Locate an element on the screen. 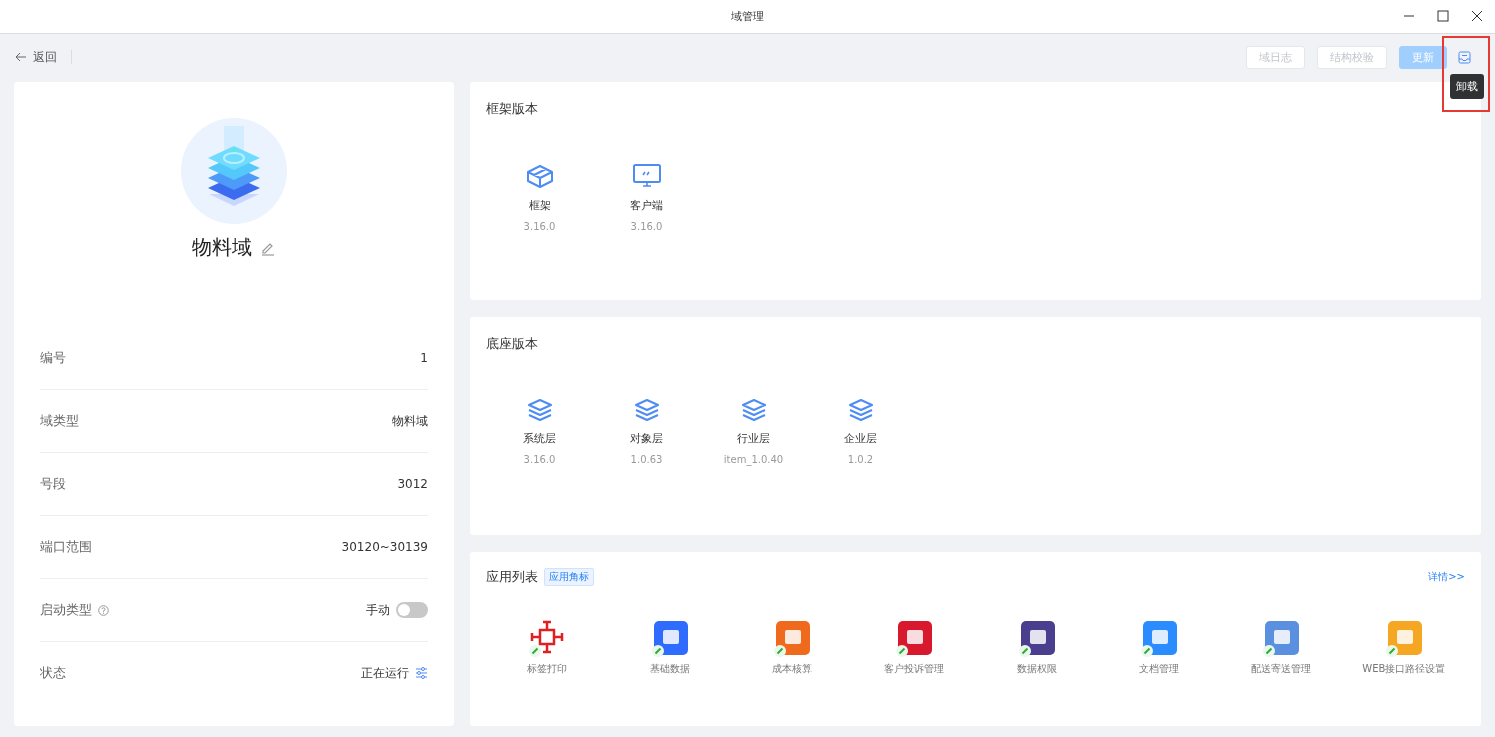 The height and width of the screenshot is (737, 1495). app-item: WEB接口路径设置 is located at coordinates (1403, 648).